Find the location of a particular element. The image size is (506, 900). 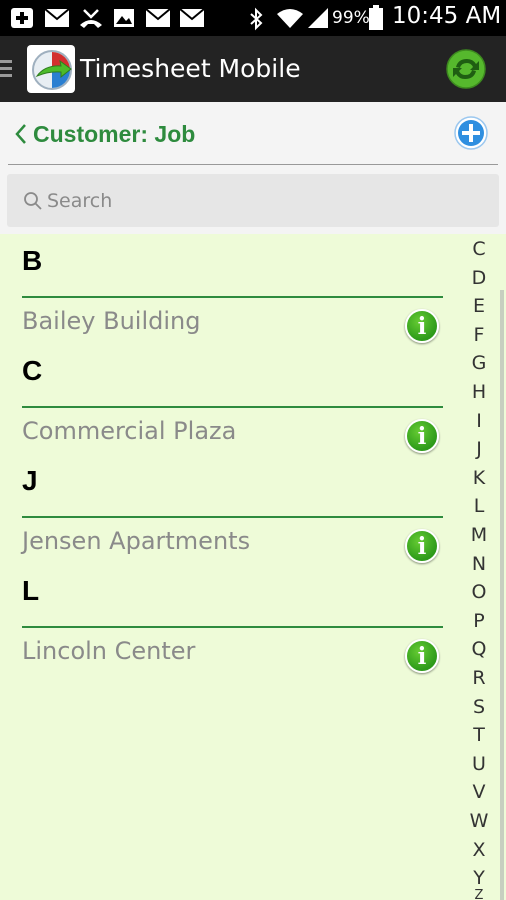

index-letter: U is located at coordinates (479, 764).